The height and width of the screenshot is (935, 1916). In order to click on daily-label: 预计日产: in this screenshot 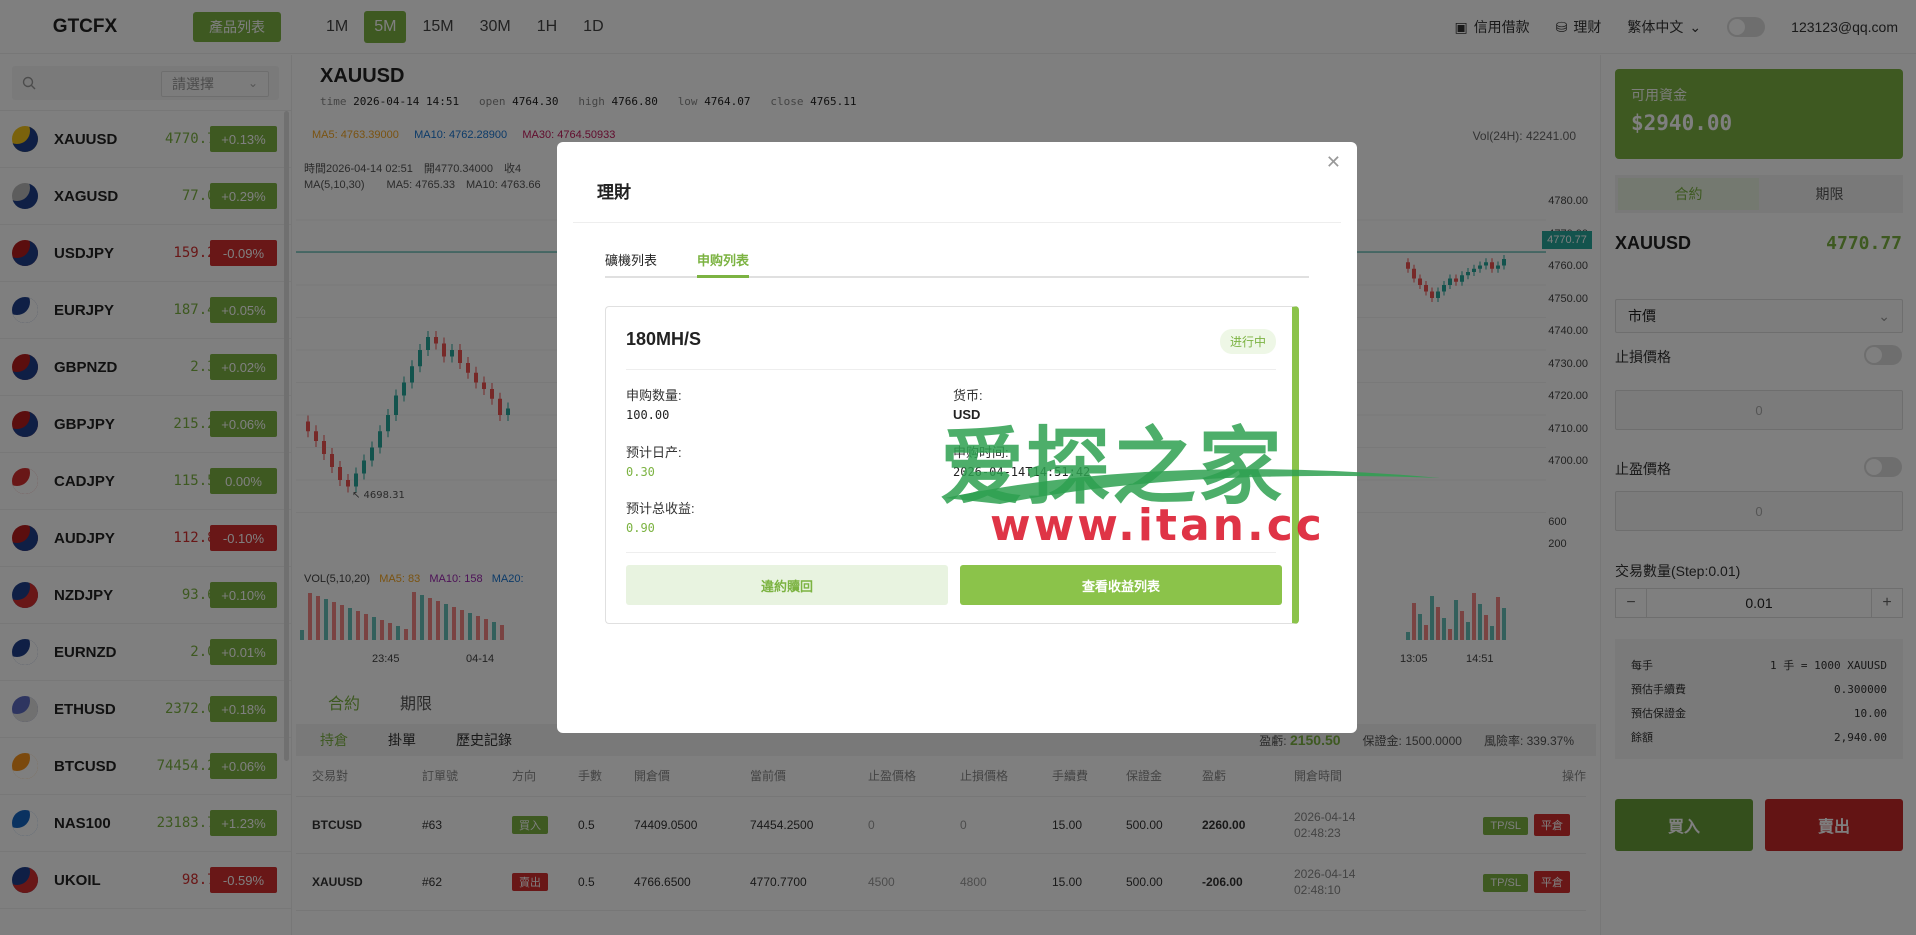, I will do `click(654, 452)`.